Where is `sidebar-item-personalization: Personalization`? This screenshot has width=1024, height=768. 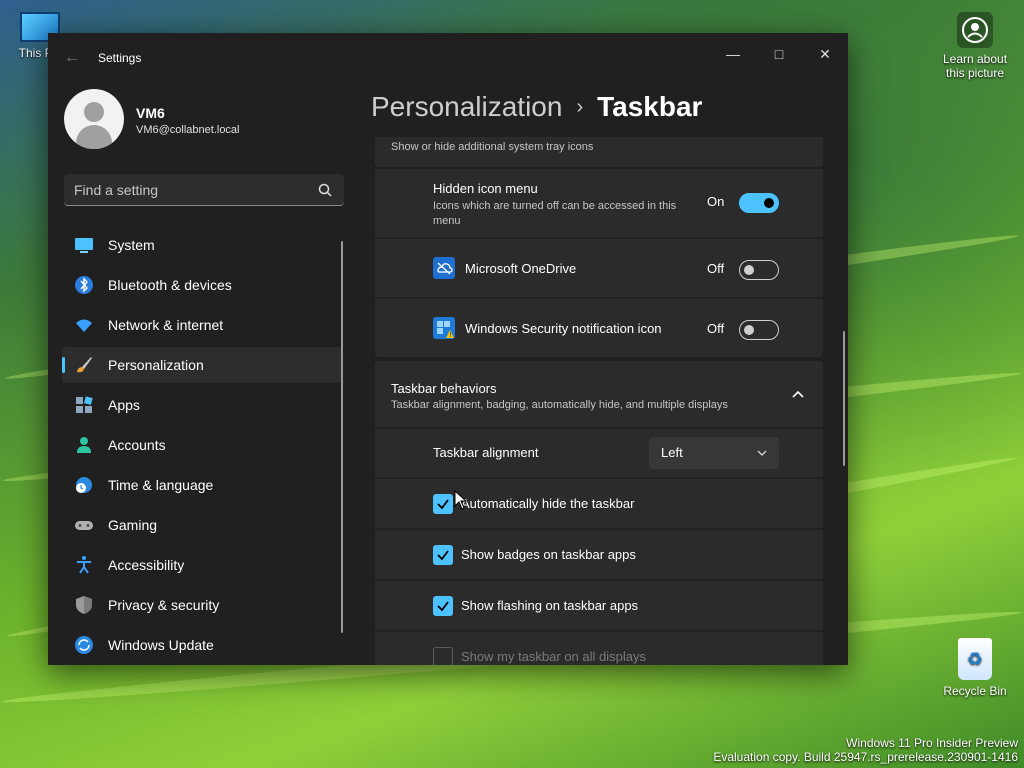 sidebar-item-personalization: Personalization is located at coordinates (202, 365).